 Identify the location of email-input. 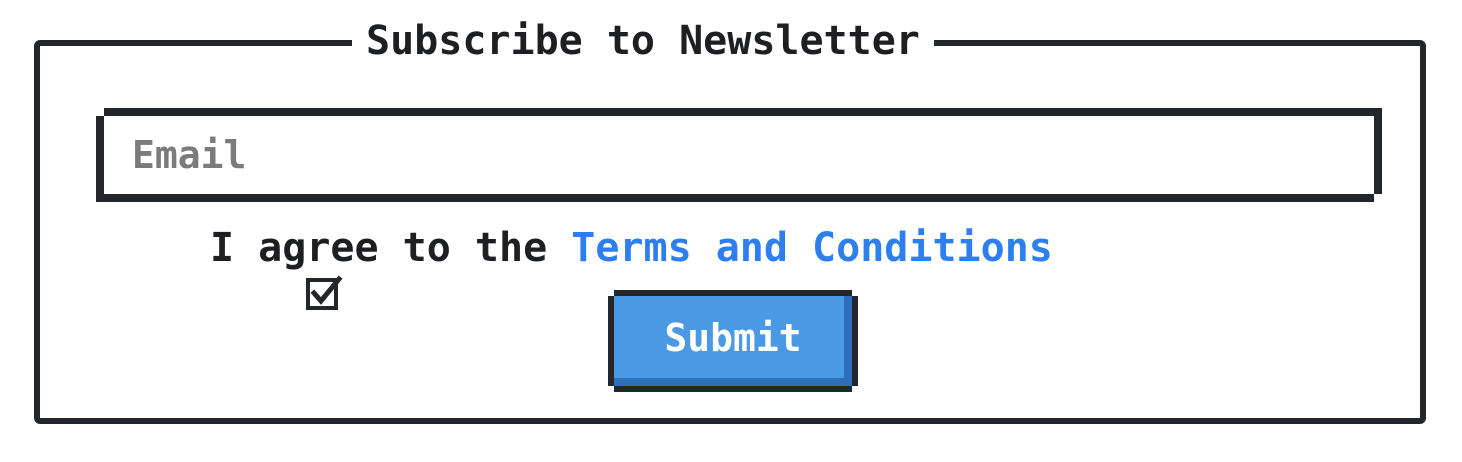
(739, 155).